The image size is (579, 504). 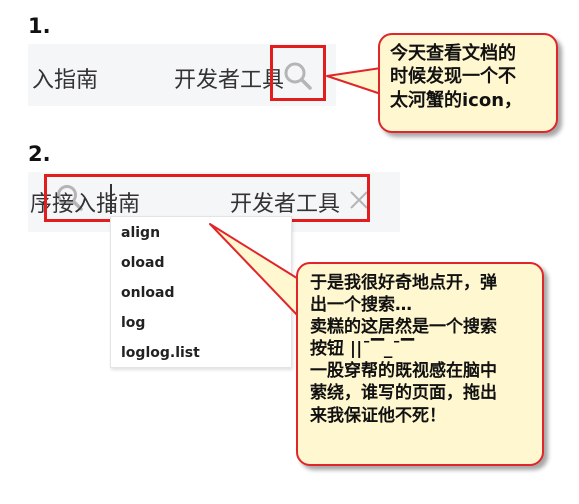 What do you see at coordinates (453, 77) in the screenshot?
I see `callout-1-line: 时候发现一个不` at bounding box center [453, 77].